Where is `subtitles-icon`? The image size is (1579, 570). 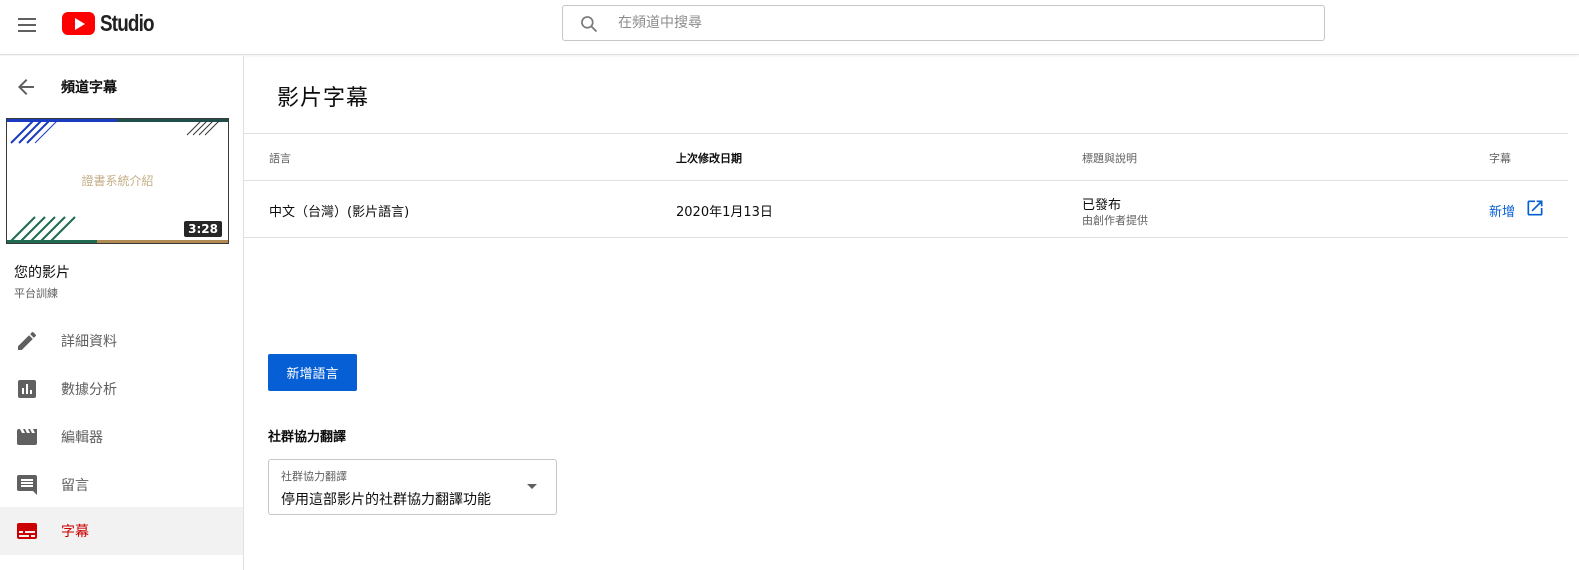 subtitles-icon is located at coordinates (27, 531).